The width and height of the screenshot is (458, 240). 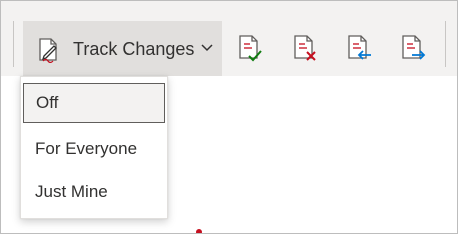 What do you see at coordinates (71, 191) in the screenshot?
I see `menu-item-label: Just Mine` at bounding box center [71, 191].